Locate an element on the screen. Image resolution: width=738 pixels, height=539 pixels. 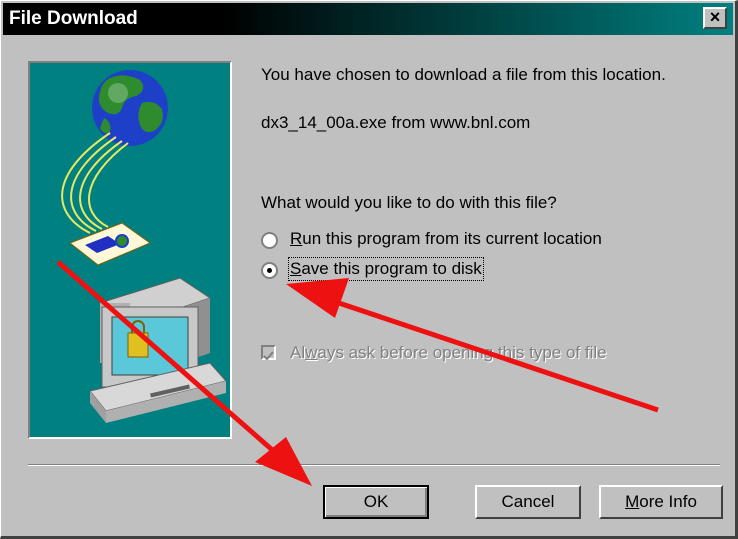
close-icon: × is located at coordinates (715, 17).